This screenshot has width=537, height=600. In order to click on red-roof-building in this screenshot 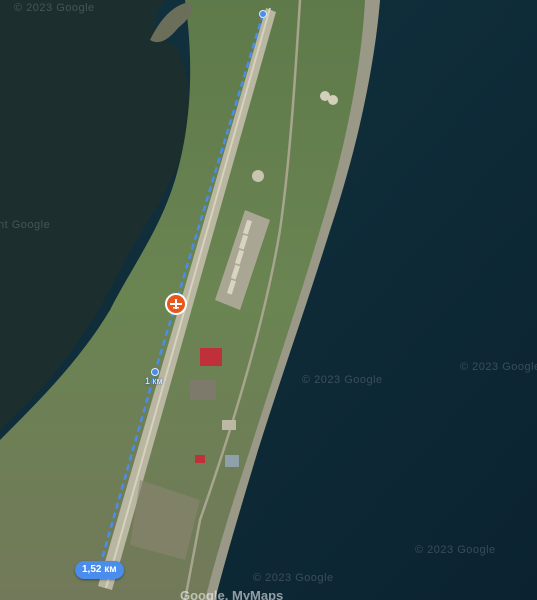, I will do `click(211, 357)`.